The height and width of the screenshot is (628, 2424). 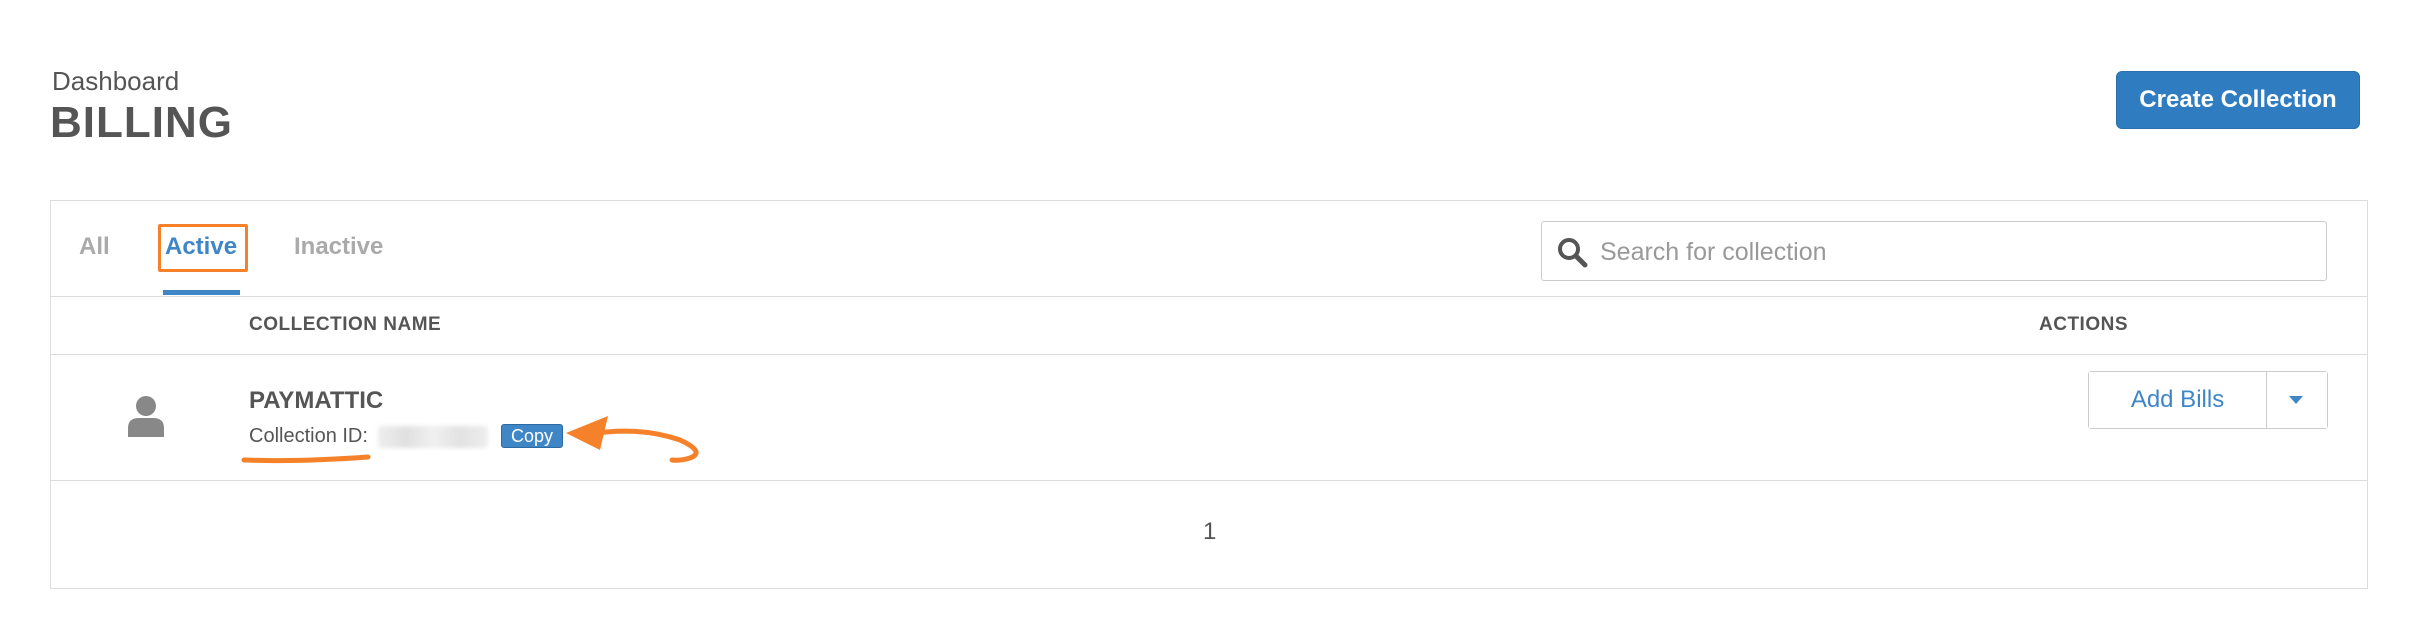 I want to click on create-collection-button: Create Collection, so click(x=2238, y=100).